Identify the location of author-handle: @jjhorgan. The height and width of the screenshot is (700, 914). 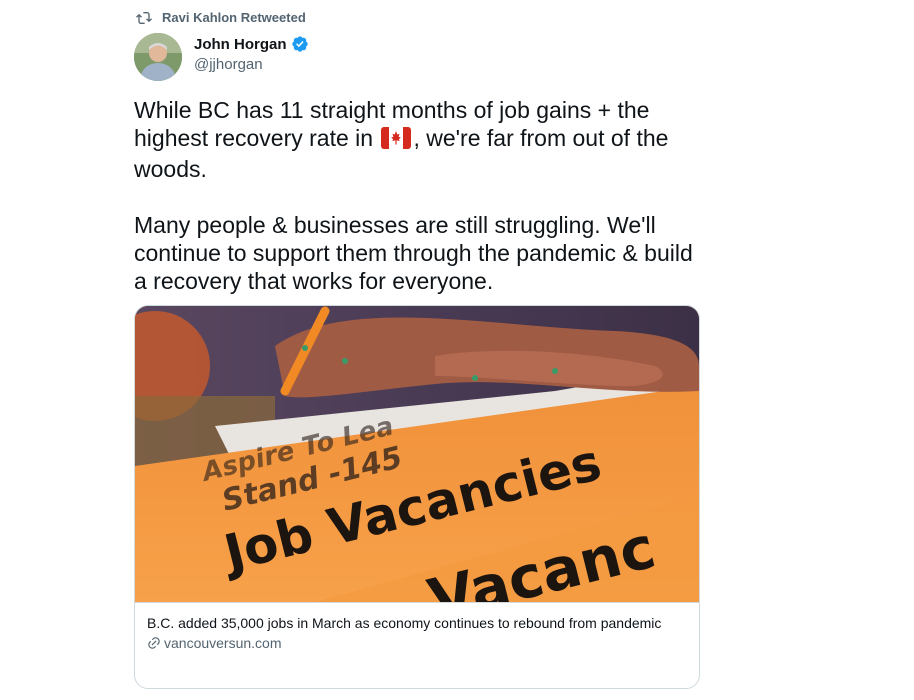
(251, 64).